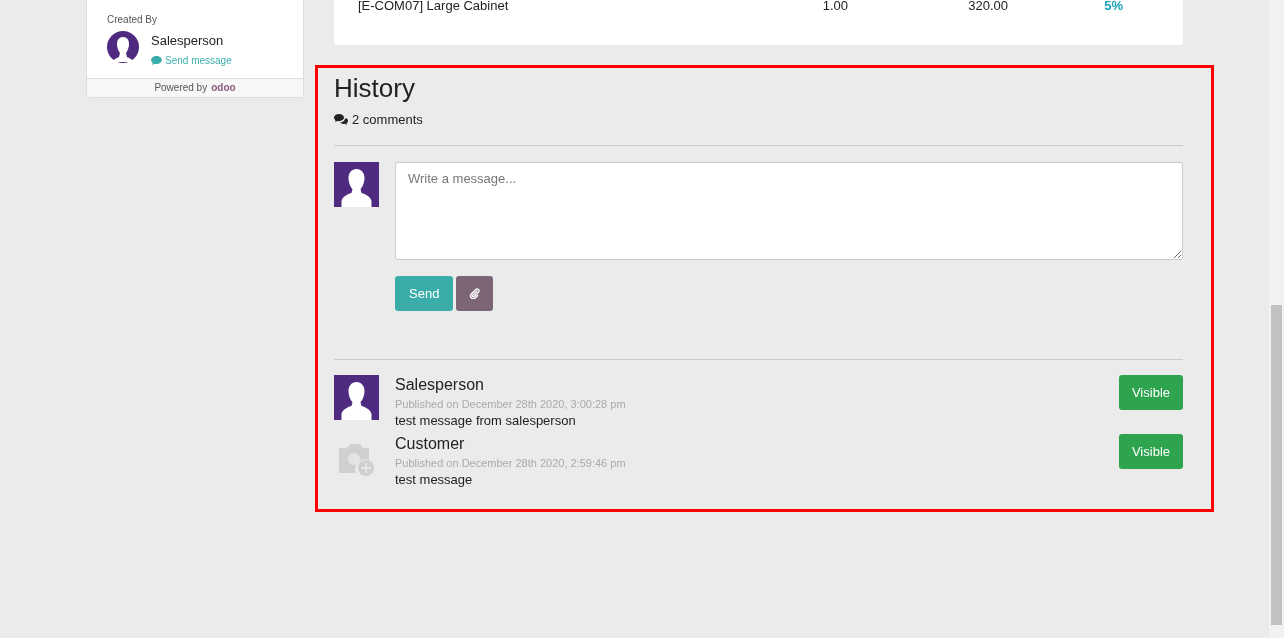 This screenshot has height=638, width=1284. What do you see at coordinates (486, 420) in the screenshot?
I see `message-text: test message from salesperson` at bounding box center [486, 420].